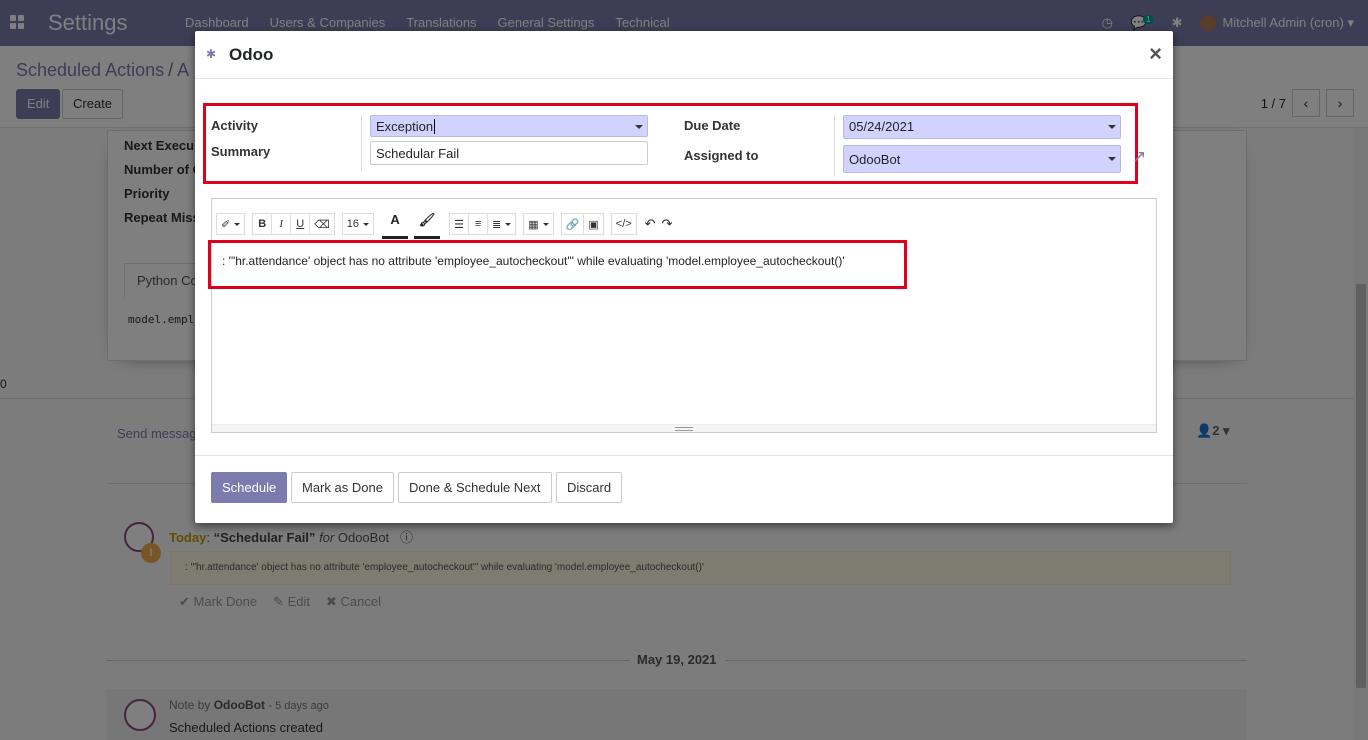 The image size is (1368, 740). What do you see at coordinates (684, 55) in the screenshot?
I see `modal-header: ✱ Odoo ×` at bounding box center [684, 55].